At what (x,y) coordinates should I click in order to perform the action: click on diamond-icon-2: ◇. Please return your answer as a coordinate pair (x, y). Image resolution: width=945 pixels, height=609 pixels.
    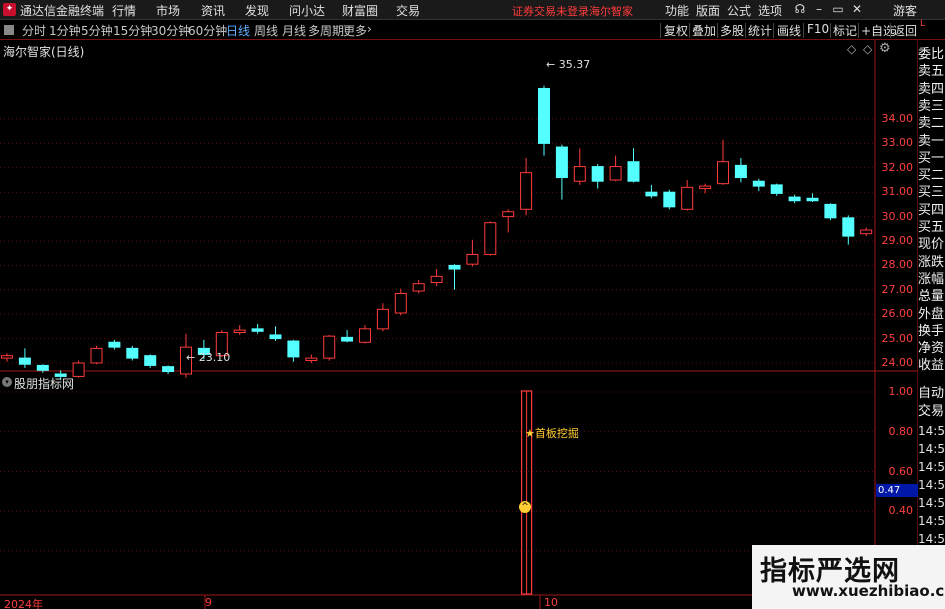
    Looking at the image, I should click on (867, 49).